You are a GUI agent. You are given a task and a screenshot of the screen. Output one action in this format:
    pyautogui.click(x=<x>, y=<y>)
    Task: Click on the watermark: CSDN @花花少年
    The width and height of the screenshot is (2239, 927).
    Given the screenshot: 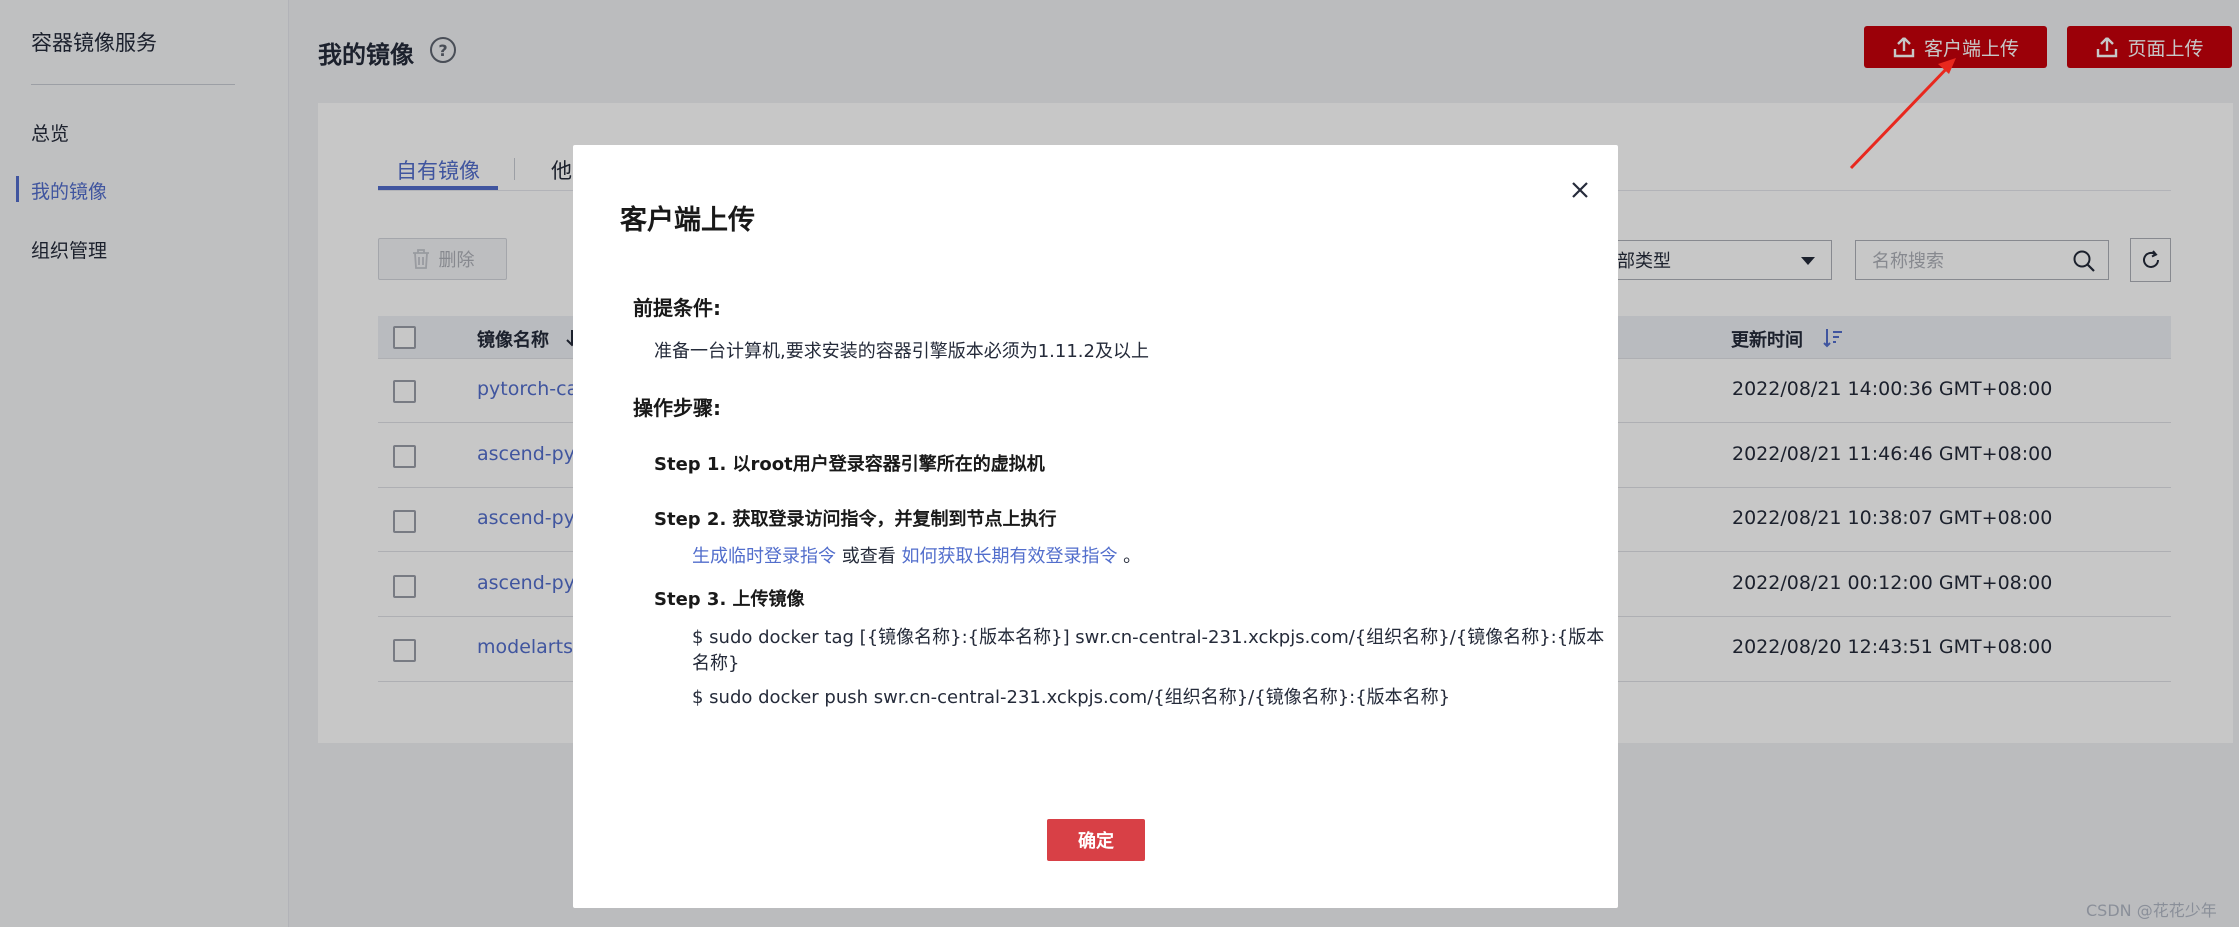 What is the action you would take?
    pyautogui.click(x=2151, y=910)
    